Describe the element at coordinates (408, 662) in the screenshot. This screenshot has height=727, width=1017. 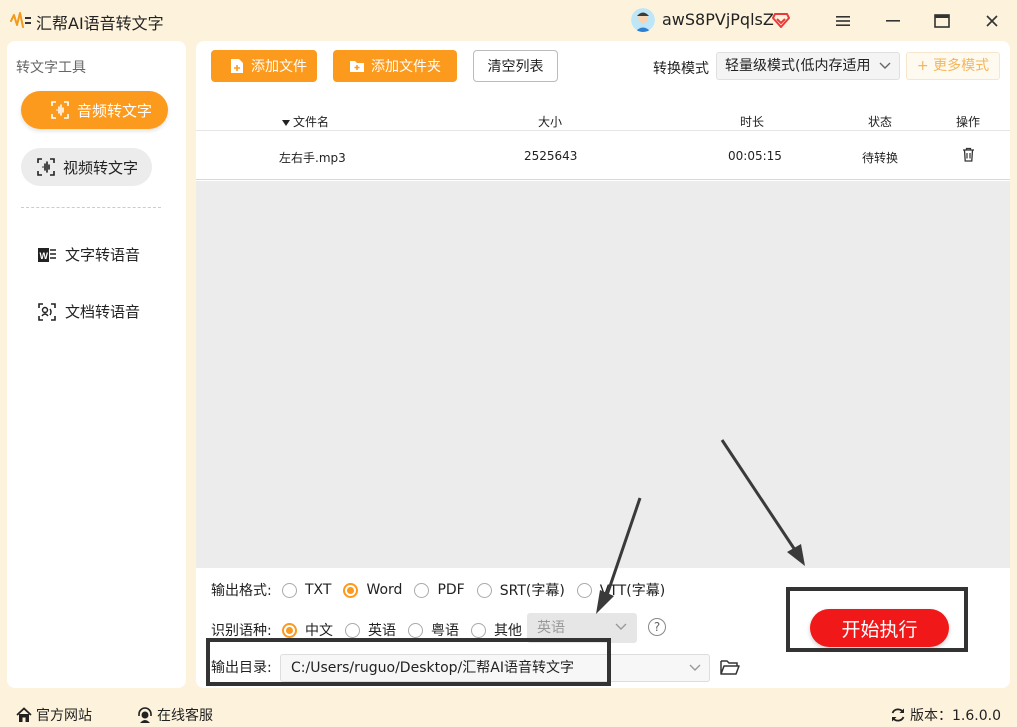
I see `highlight-box-output` at that location.